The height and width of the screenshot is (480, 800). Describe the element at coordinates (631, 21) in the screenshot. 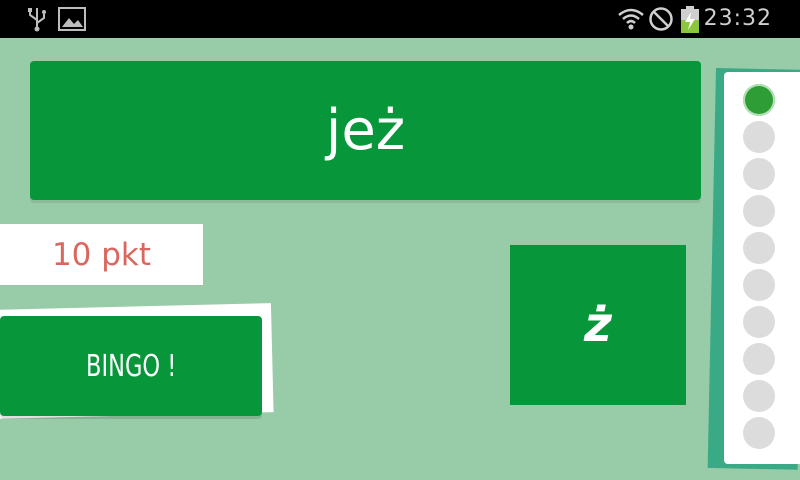

I see `wifi-icon` at that location.